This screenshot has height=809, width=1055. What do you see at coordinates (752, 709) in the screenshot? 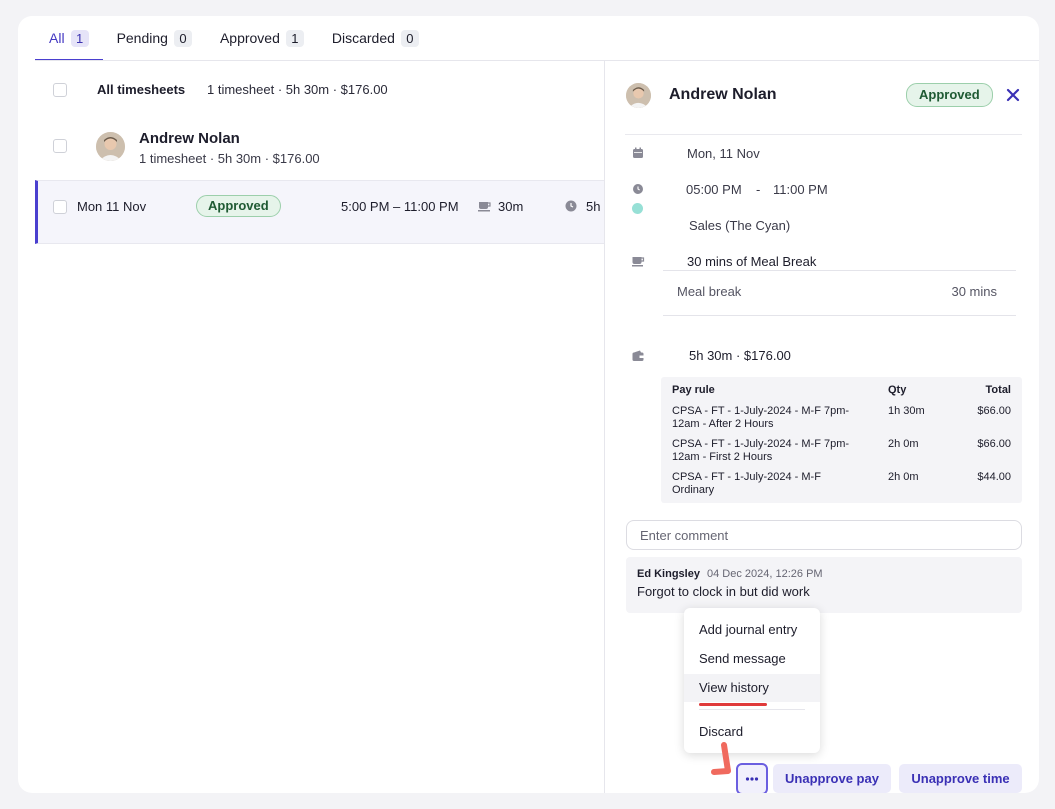
I see `menu-divider` at bounding box center [752, 709].